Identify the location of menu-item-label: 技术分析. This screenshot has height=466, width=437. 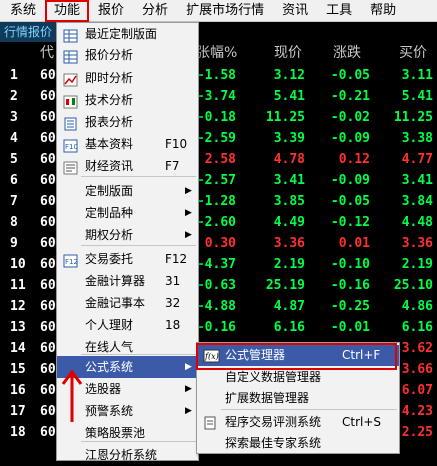
(109, 100).